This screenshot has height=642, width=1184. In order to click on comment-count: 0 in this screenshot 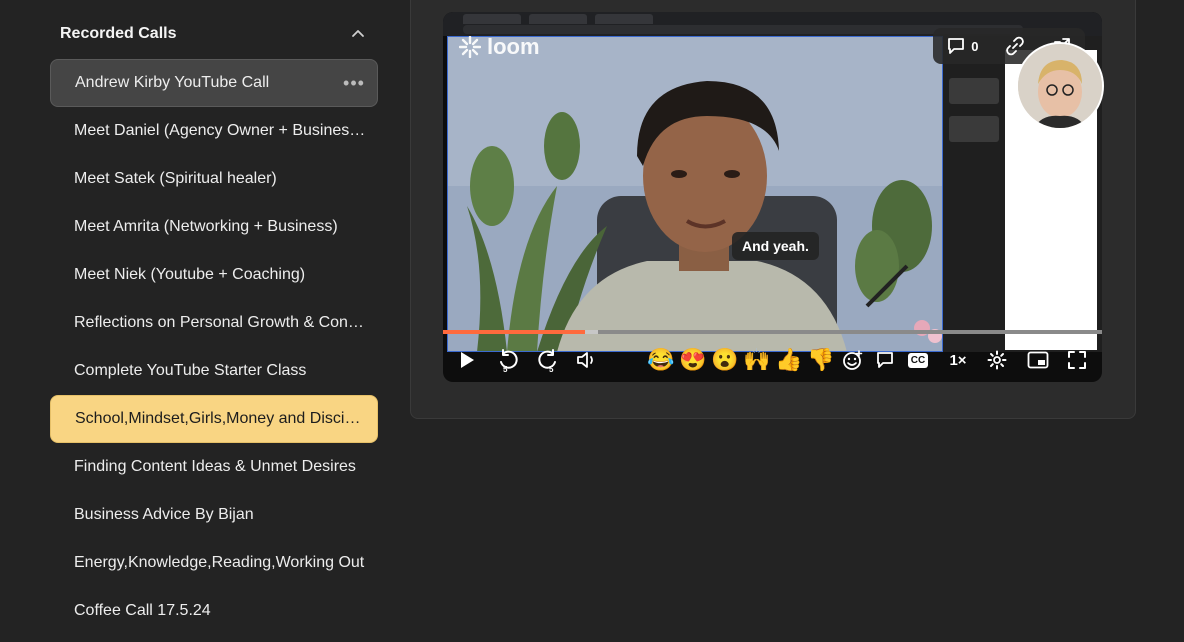, I will do `click(975, 46)`.